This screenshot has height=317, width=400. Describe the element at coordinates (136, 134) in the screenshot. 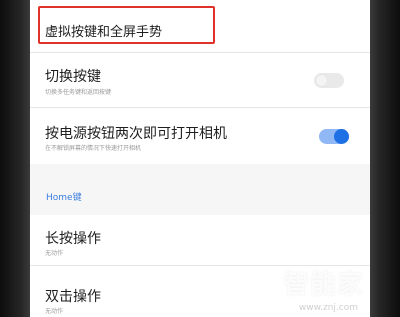

I see `power-camera-title: 按电源按钮两次即可打开相机` at that location.